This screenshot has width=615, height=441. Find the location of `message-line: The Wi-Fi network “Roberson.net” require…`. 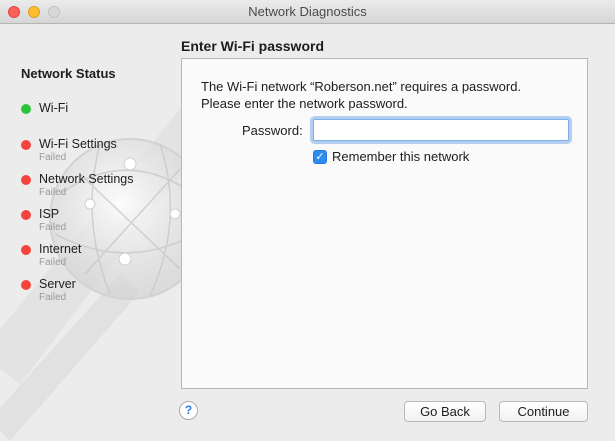

message-line: The Wi-Fi network “Roberson.net” require… is located at coordinates (361, 86).